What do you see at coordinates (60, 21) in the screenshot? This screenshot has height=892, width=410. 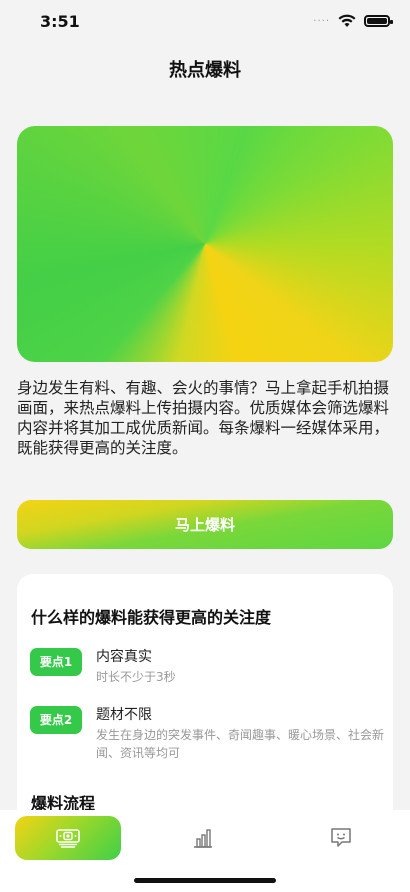 I see `status-time: 3:51` at bounding box center [60, 21].